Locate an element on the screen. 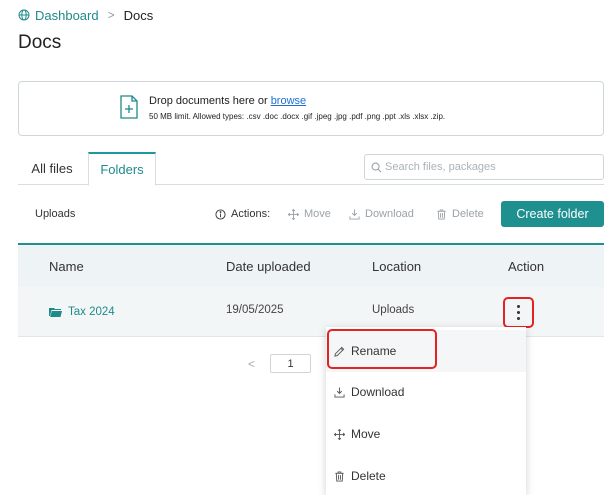 This screenshot has width=612, height=495. table-header: Name Date uploaded Location Action is located at coordinates (311, 265).